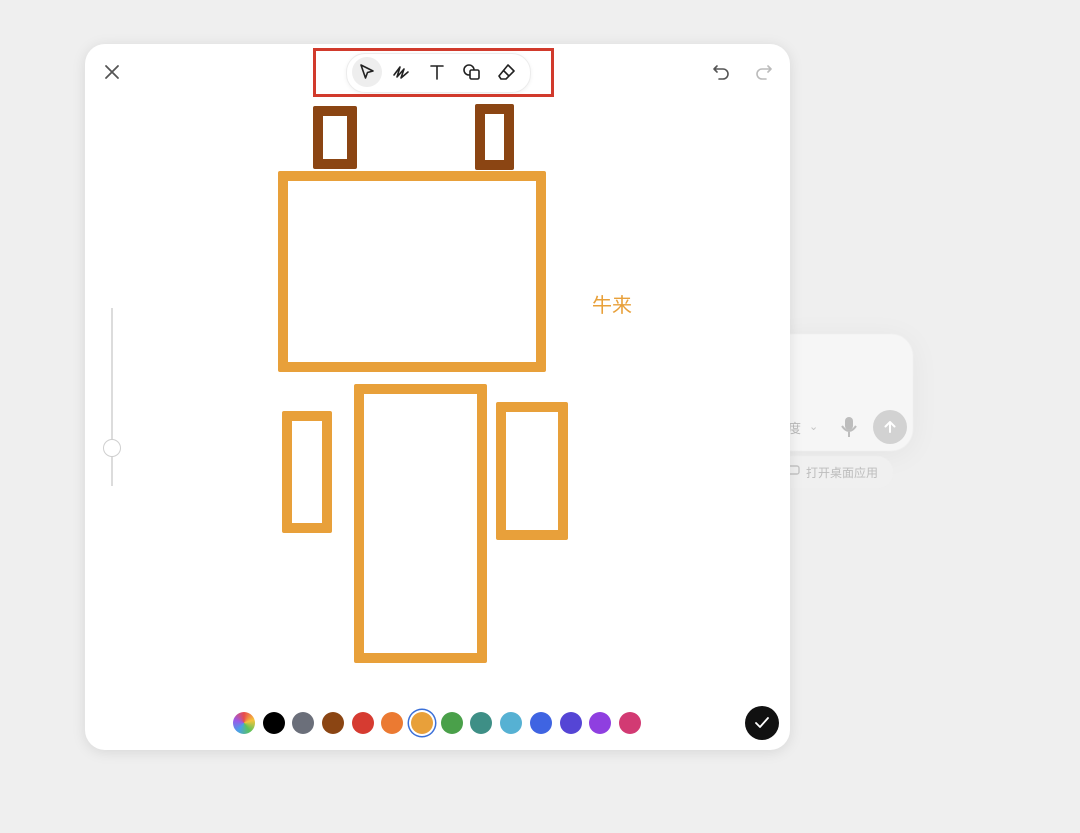  What do you see at coordinates (112, 397) in the screenshot?
I see `stroke-size-slider-track` at bounding box center [112, 397].